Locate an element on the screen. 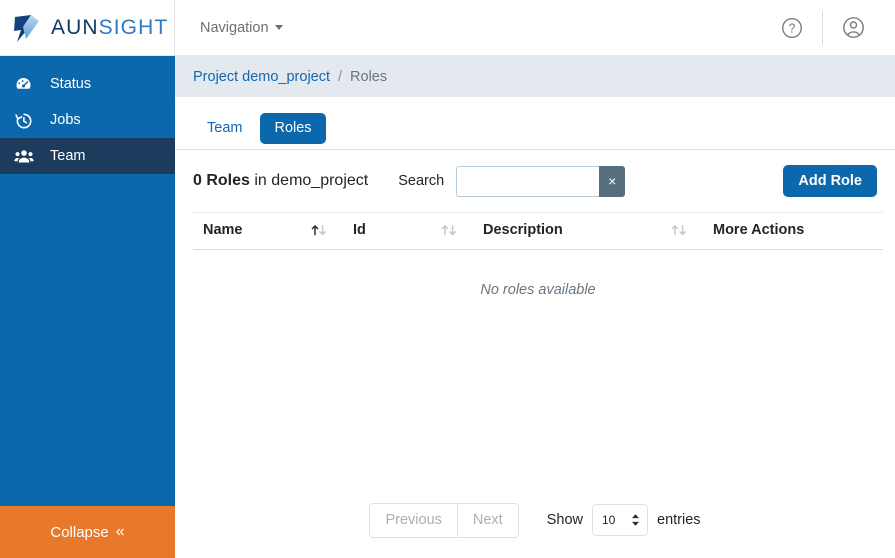 The image size is (895, 558). add-role-button: Add Role is located at coordinates (830, 181).